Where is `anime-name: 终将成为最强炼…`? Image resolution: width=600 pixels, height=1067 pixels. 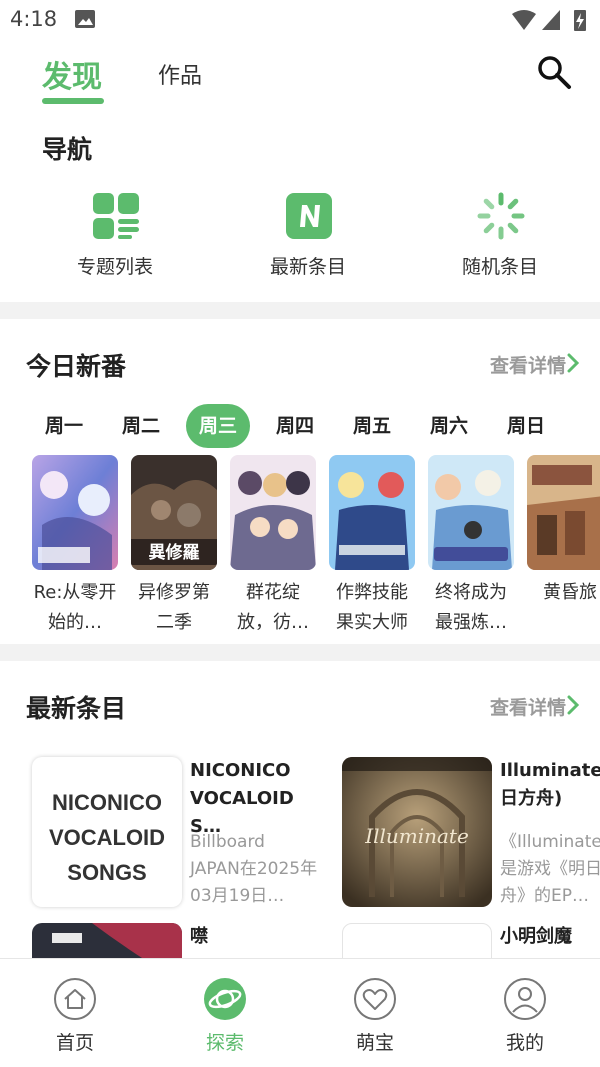 anime-name: 终将成为最强炼… is located at coordinates (471, 607).